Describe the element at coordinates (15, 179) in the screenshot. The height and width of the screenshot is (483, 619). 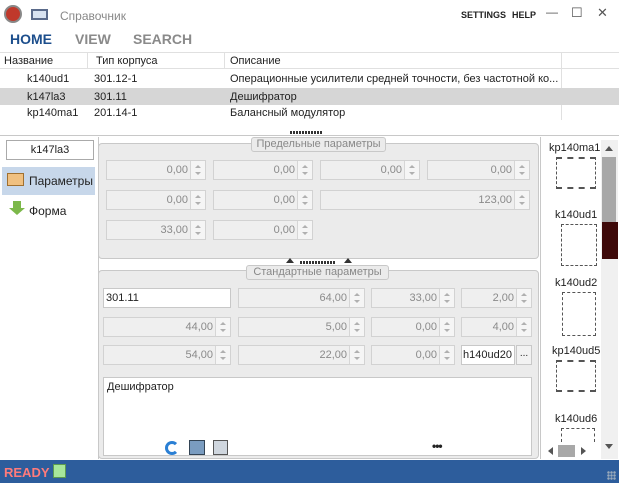
I see `id-card-icon` at that location.